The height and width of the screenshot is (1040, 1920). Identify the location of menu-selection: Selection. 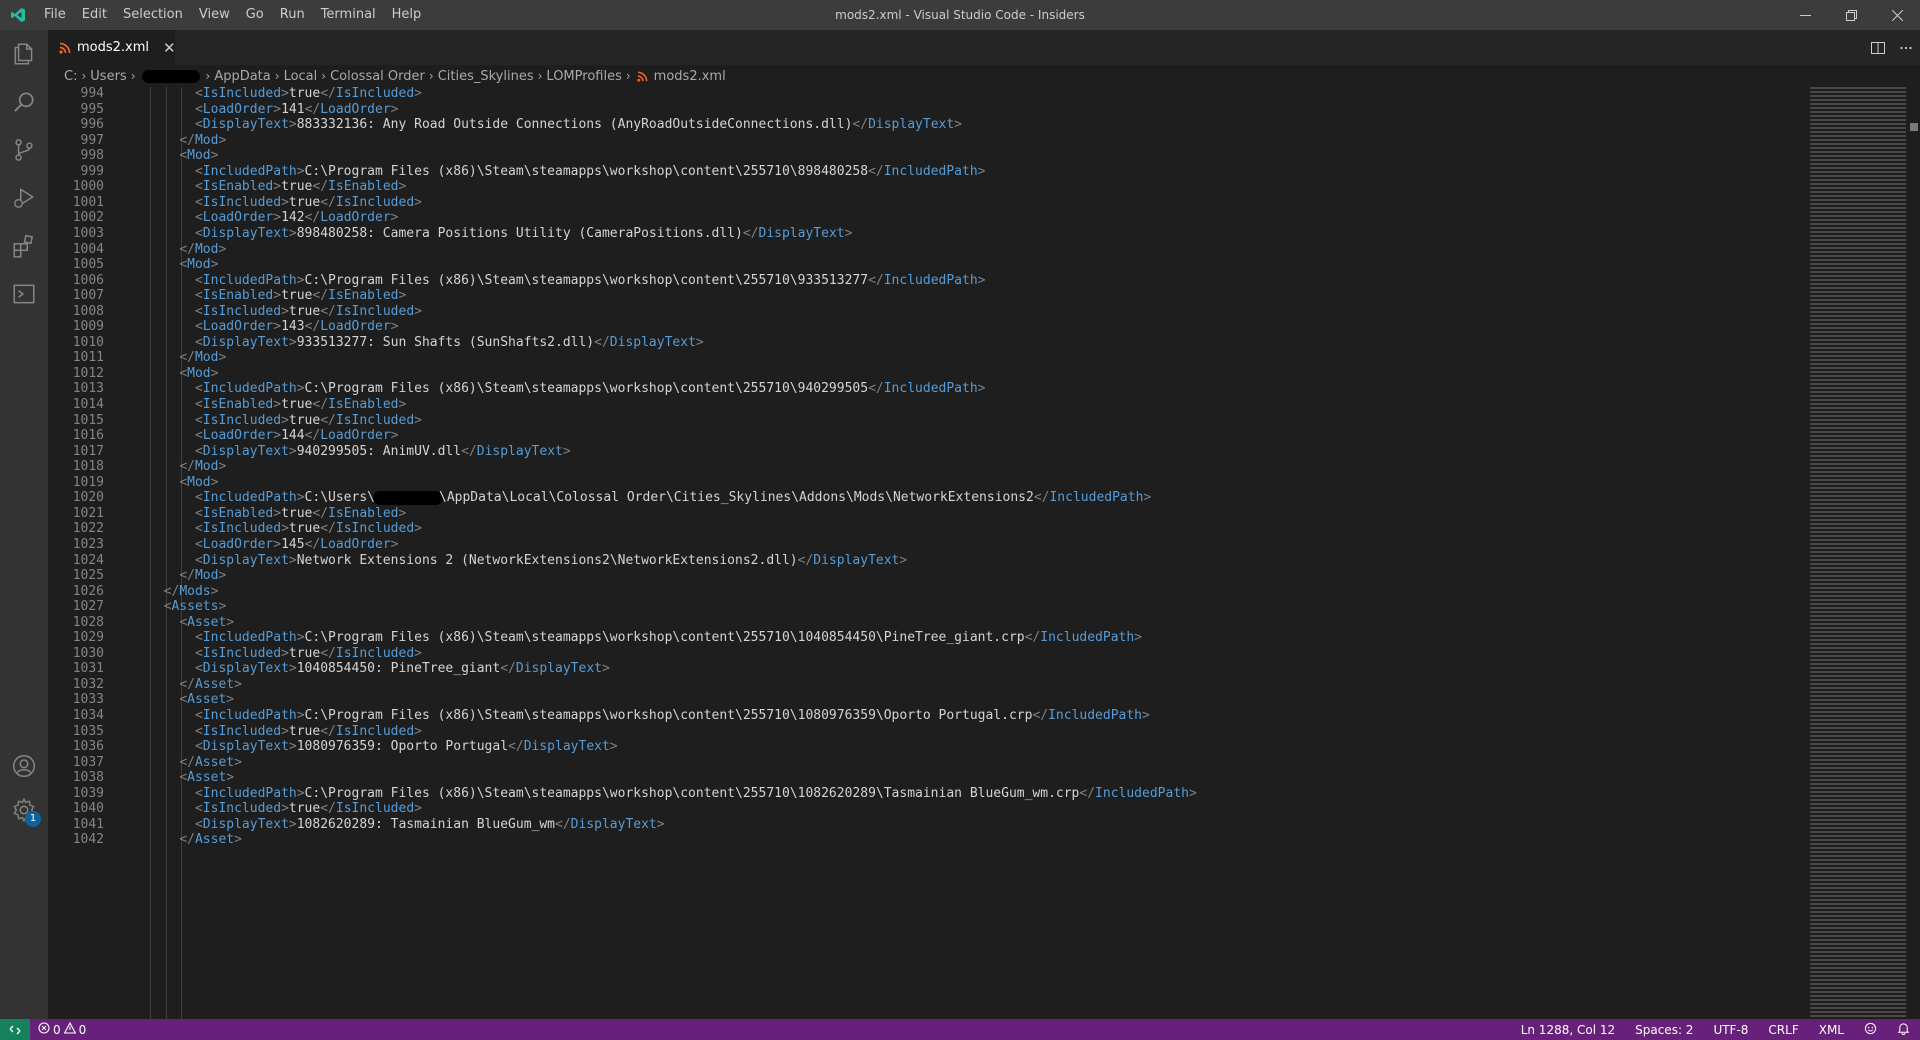
(153, 15).